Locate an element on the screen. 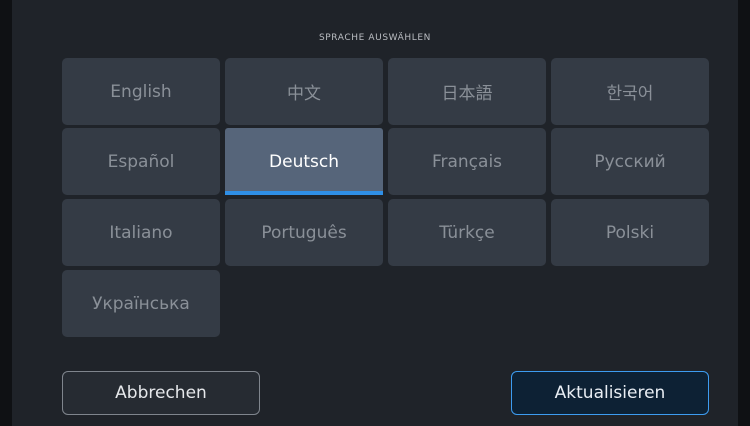  language-option-german: Deutsch is located at coordinates (304, 161).